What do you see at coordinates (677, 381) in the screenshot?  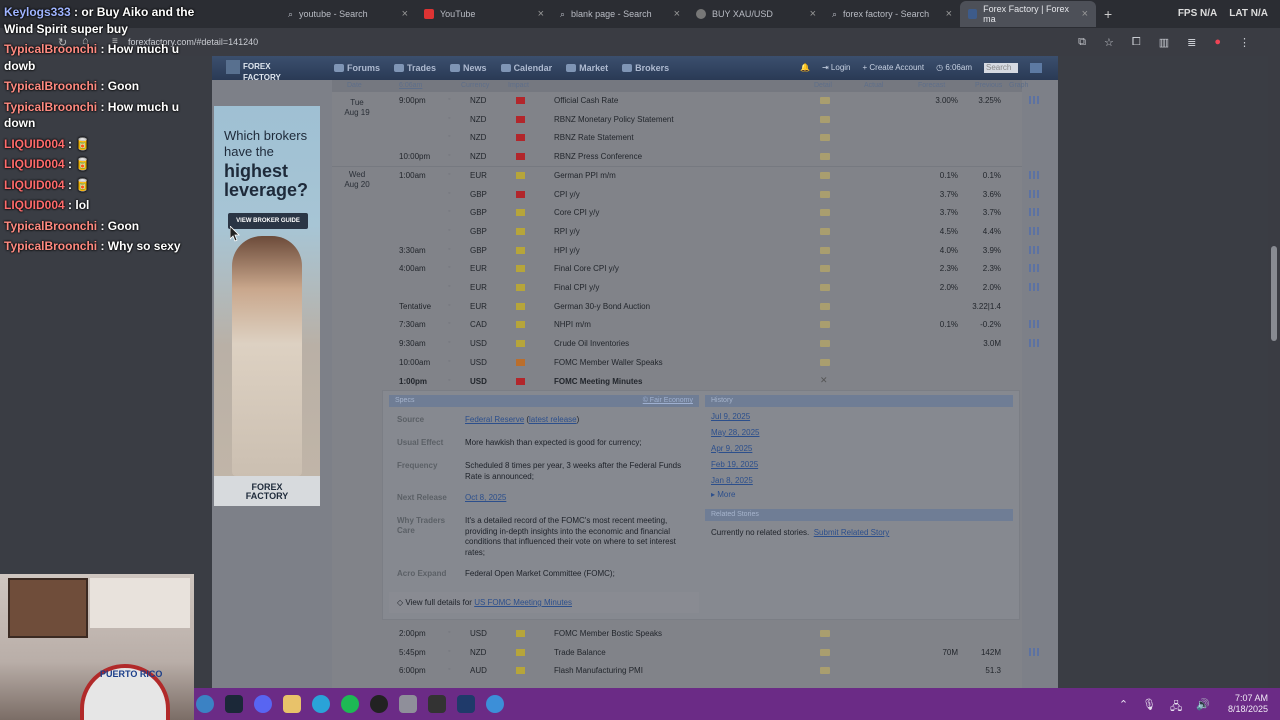 I see `calendar-row: 1:00pm ◦ USD FOMC Meeting Minutes ✕` at bounding box center [677, 381].